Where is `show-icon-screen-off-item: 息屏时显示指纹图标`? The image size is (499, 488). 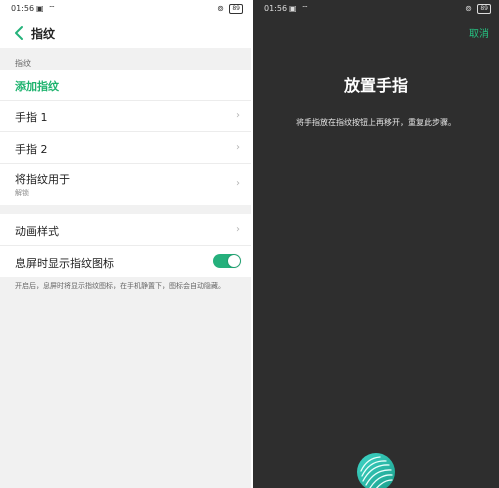
show-icon-screen-off-item: 息屏时显示指纹图标 is located at coordinates (125, 261).